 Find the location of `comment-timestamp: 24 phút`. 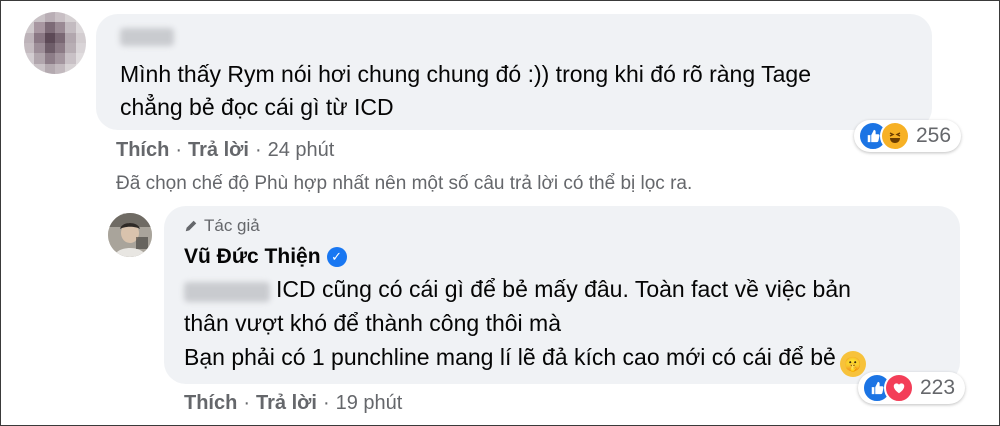

comment-timestamp: 24 phút is located at coordinates (301, 150).